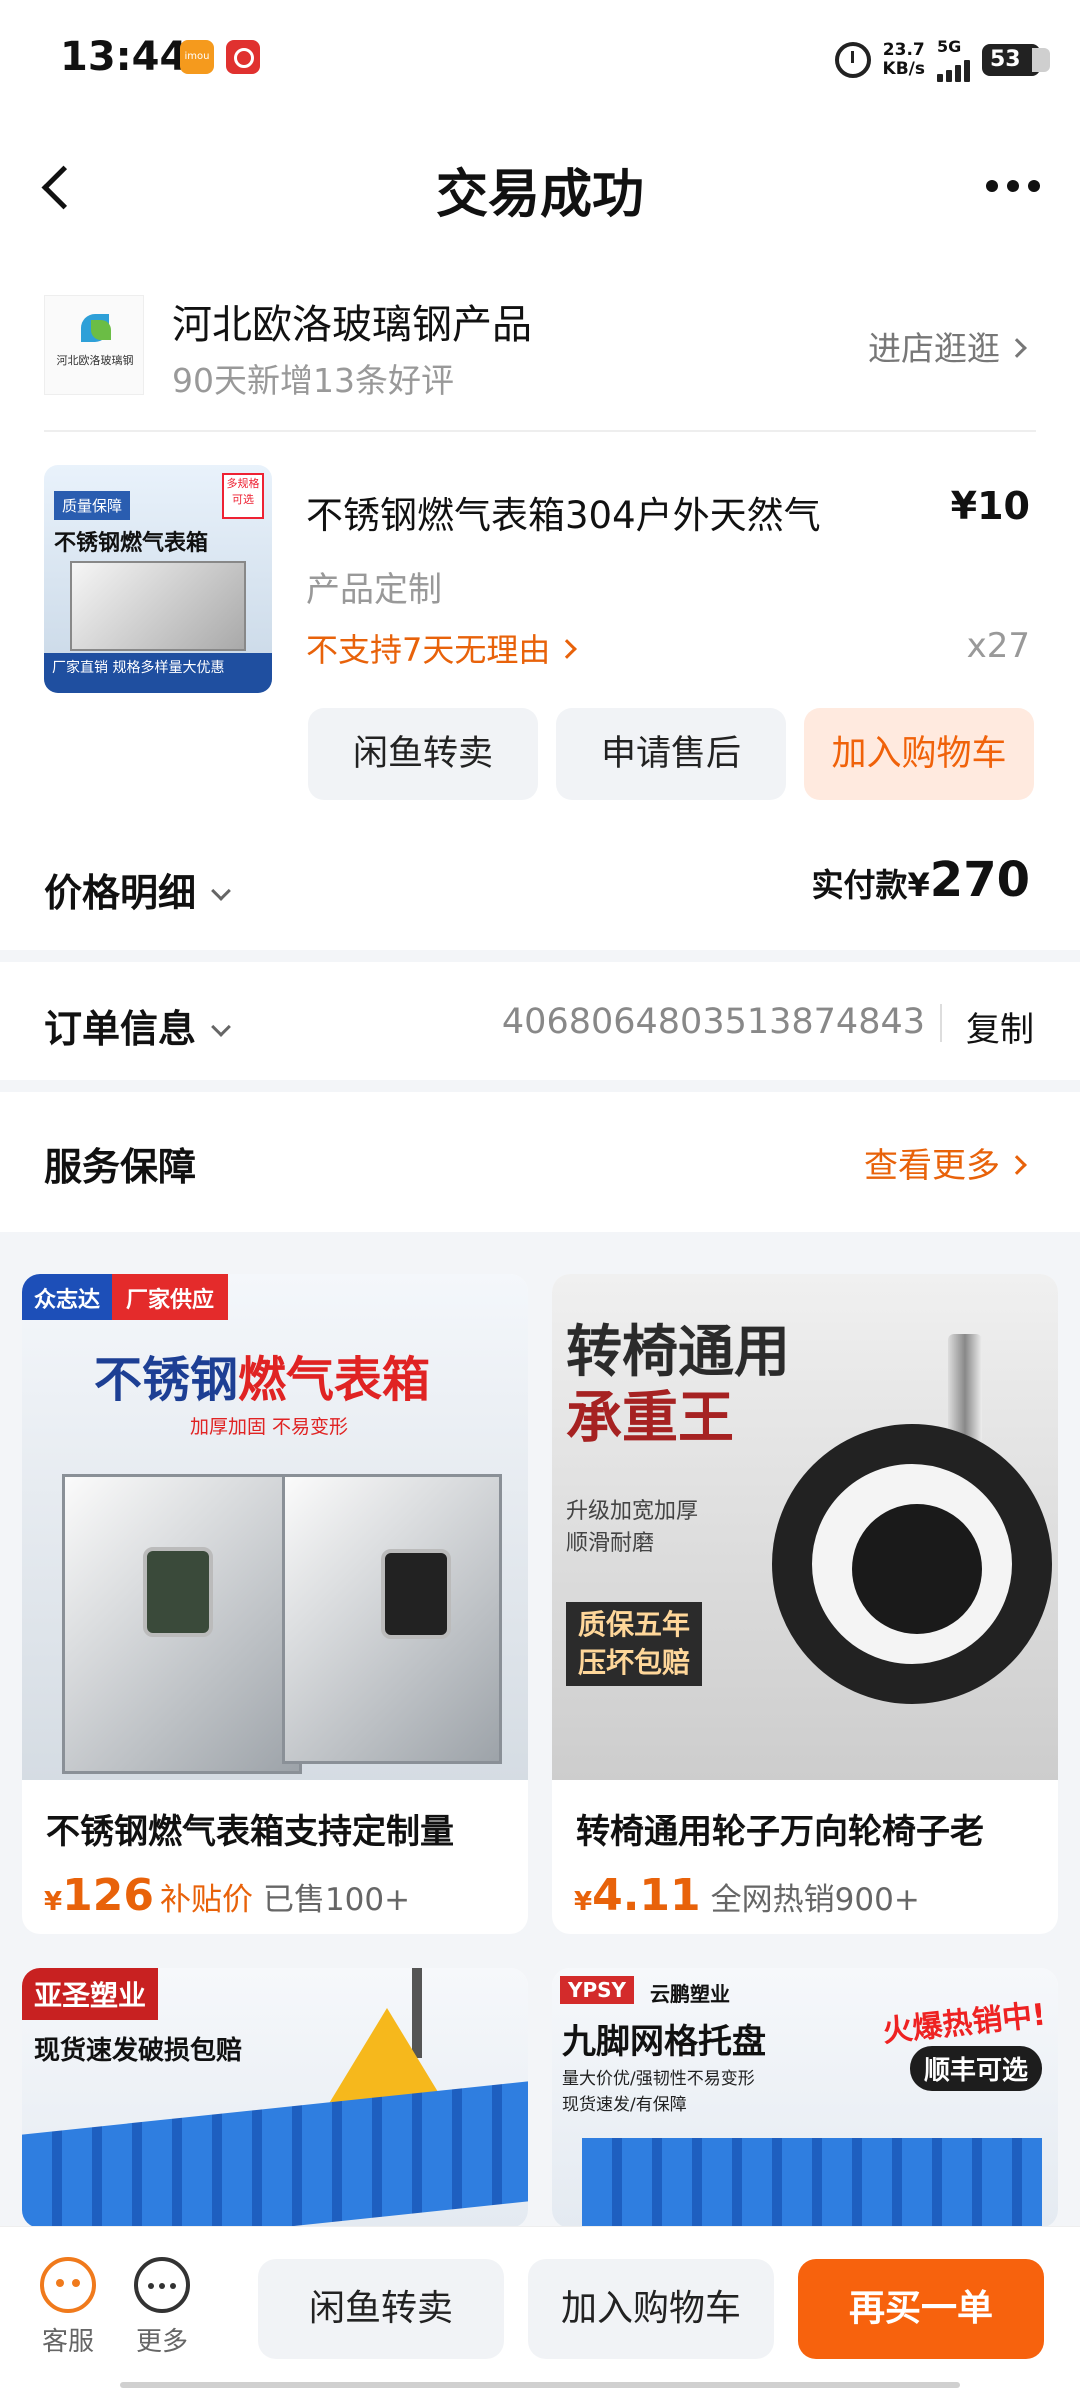 The height and width of the screenshot is (2400, 1080). Describe the element at coordinates (243, 57) in the screenshot. I see `bank-app-icon` at that location.